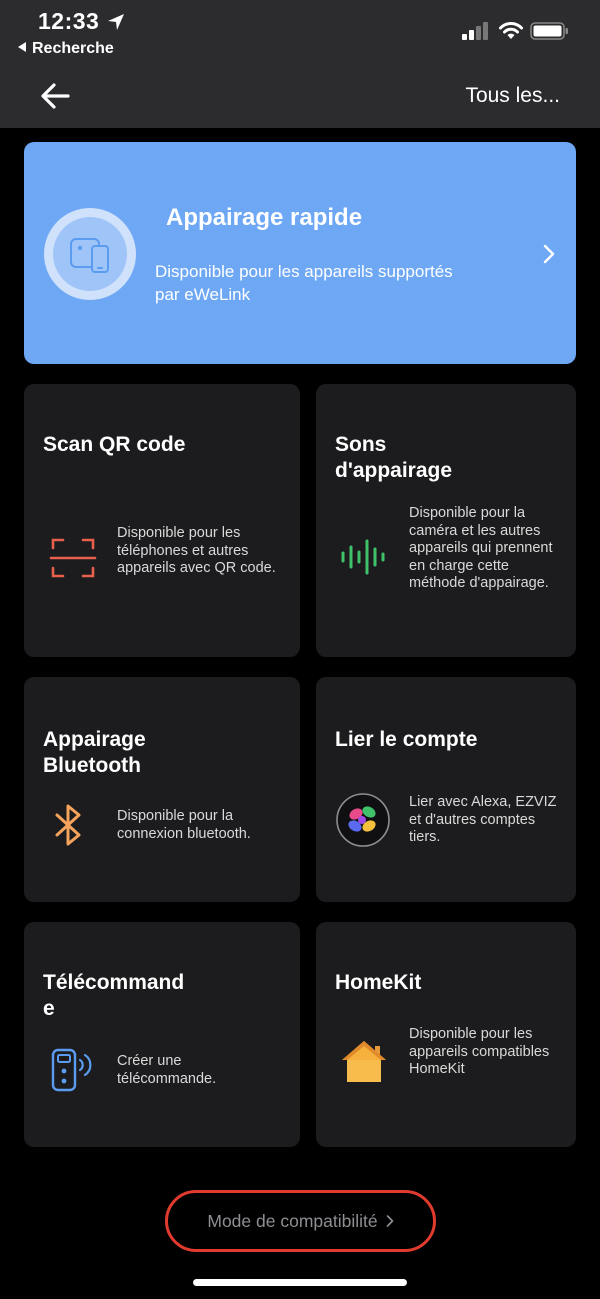 This screenshot has width=600, height=1299. What do you see at coordinates (394, 457) in the screenshot?
I see `card-title: Sons d'appairage` at bounding box center [394, 457].